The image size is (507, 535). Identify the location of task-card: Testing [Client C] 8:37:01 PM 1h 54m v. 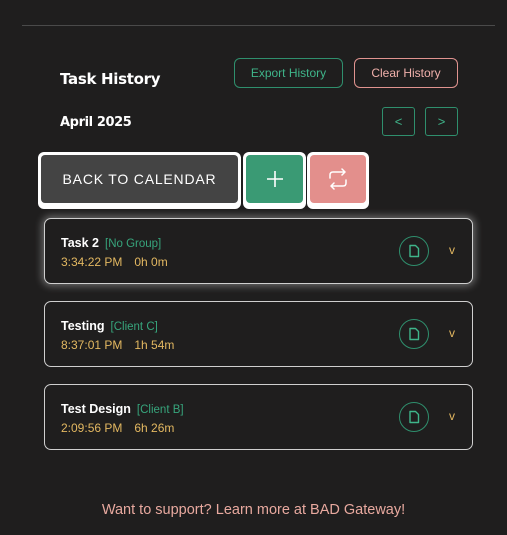
(258, 334).